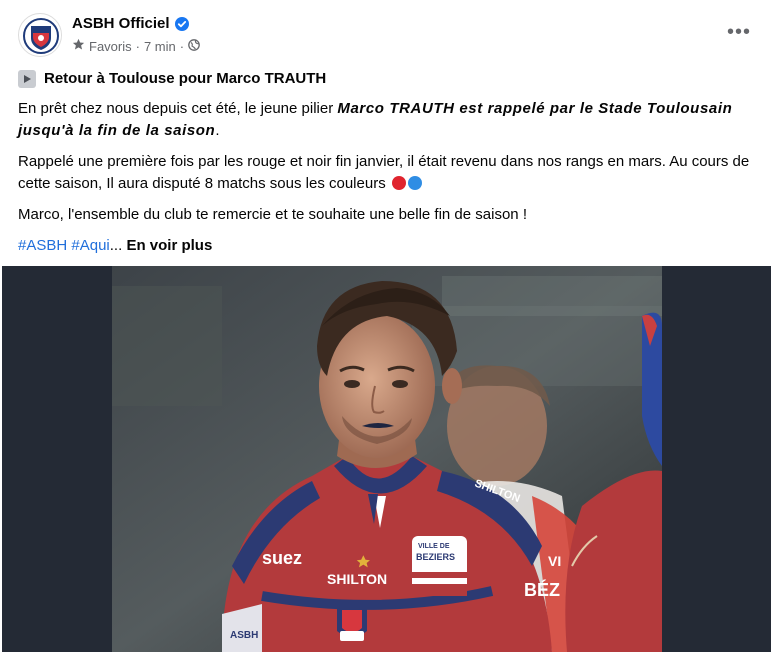 This screenshot has height=652, width=771. I want to click on globe-icon, so click(194, 46).